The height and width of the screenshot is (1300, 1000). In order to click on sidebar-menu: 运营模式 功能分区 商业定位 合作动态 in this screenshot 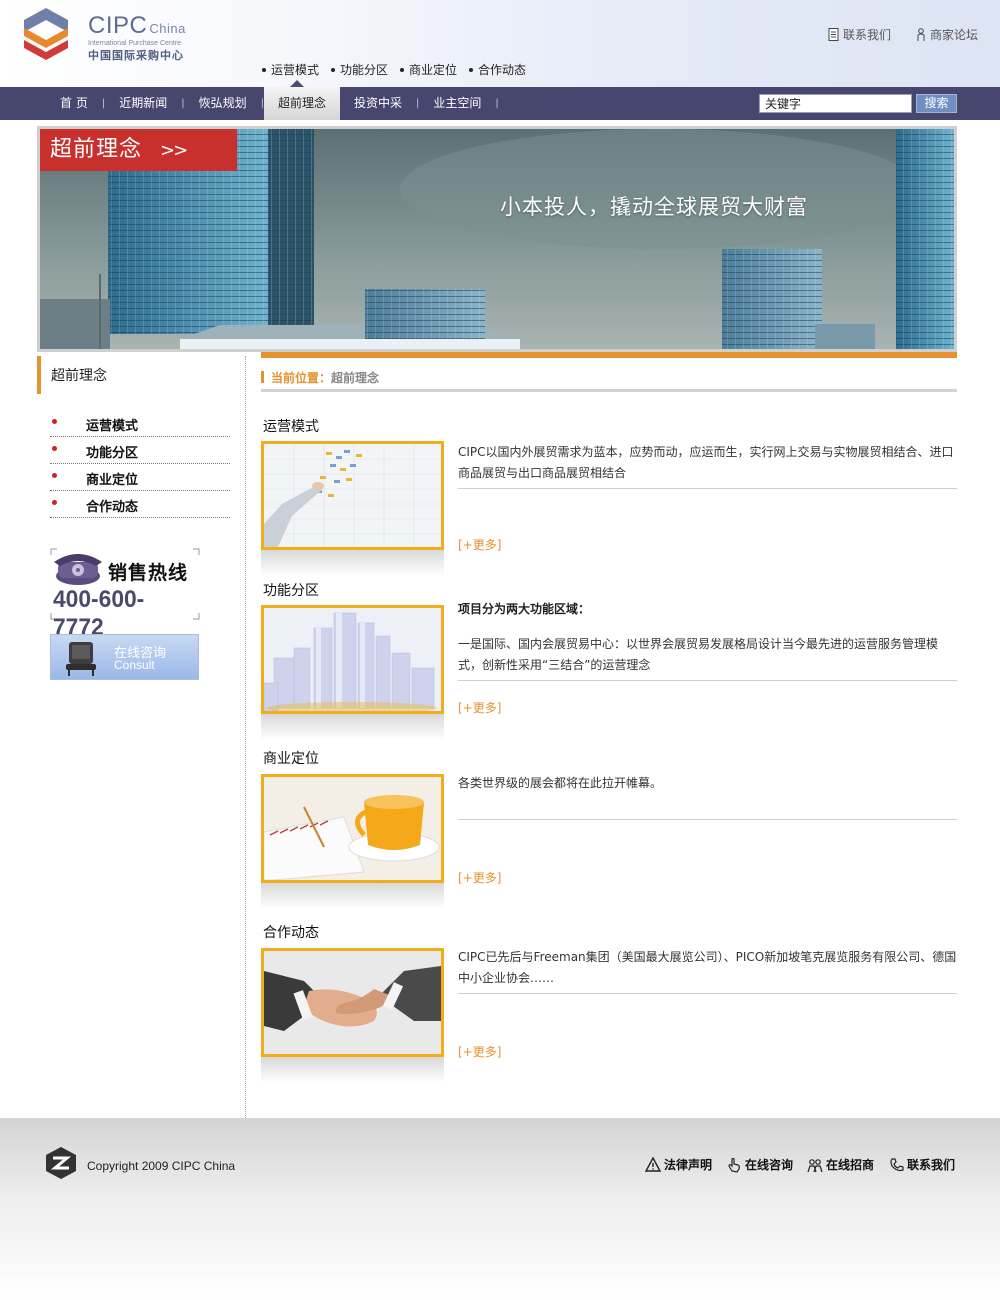, I will do `click(140, 464)`.